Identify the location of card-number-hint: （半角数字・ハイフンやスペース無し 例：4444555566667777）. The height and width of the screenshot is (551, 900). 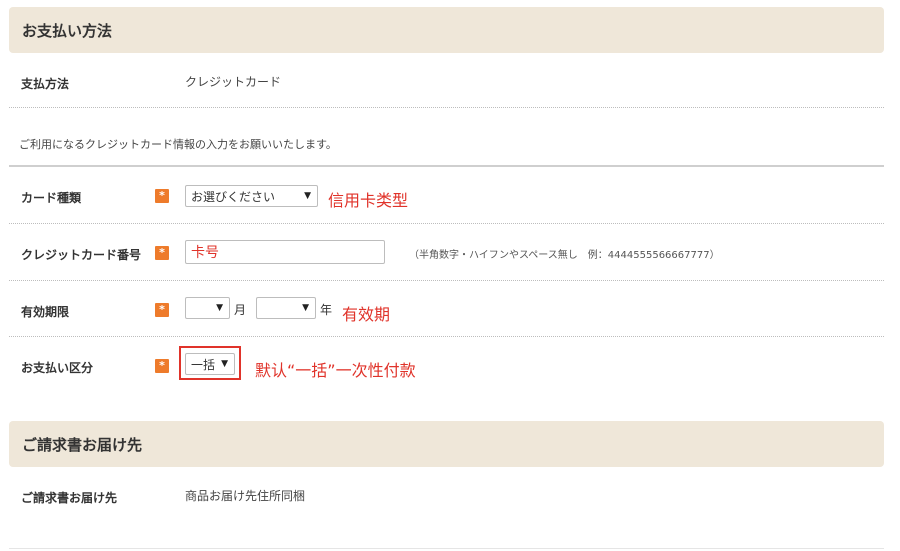
(564, 255).